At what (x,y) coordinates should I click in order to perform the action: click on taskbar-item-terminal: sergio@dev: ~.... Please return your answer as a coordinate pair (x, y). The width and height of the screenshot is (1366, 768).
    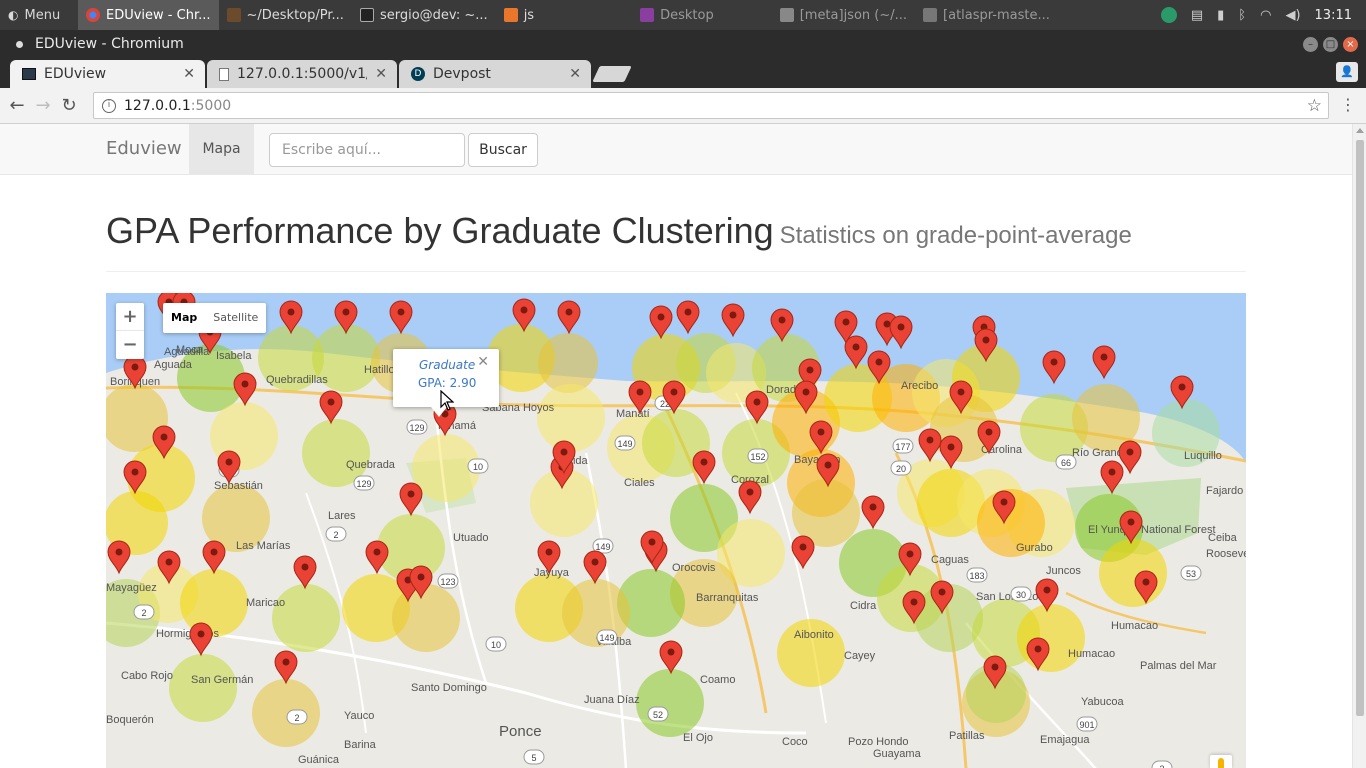
    Looking at the image, I should click on (424, 15).